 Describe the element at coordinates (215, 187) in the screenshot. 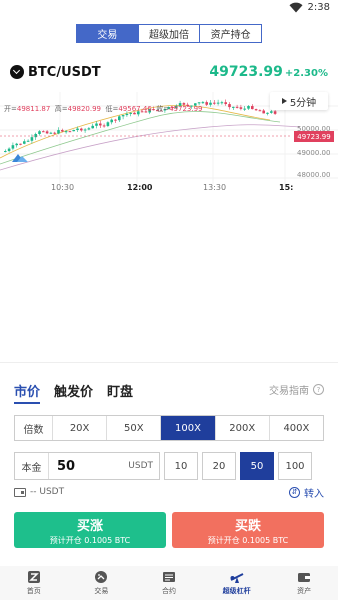

I see `x-axis-label: 13:30` at that location.